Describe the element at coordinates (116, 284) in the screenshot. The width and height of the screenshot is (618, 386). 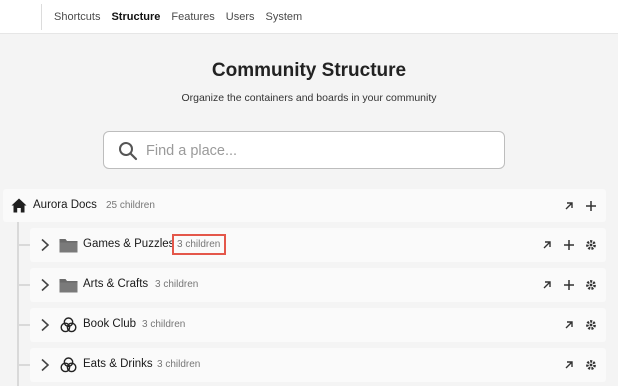
I see `place-name: Arts & Crafts` at that location.